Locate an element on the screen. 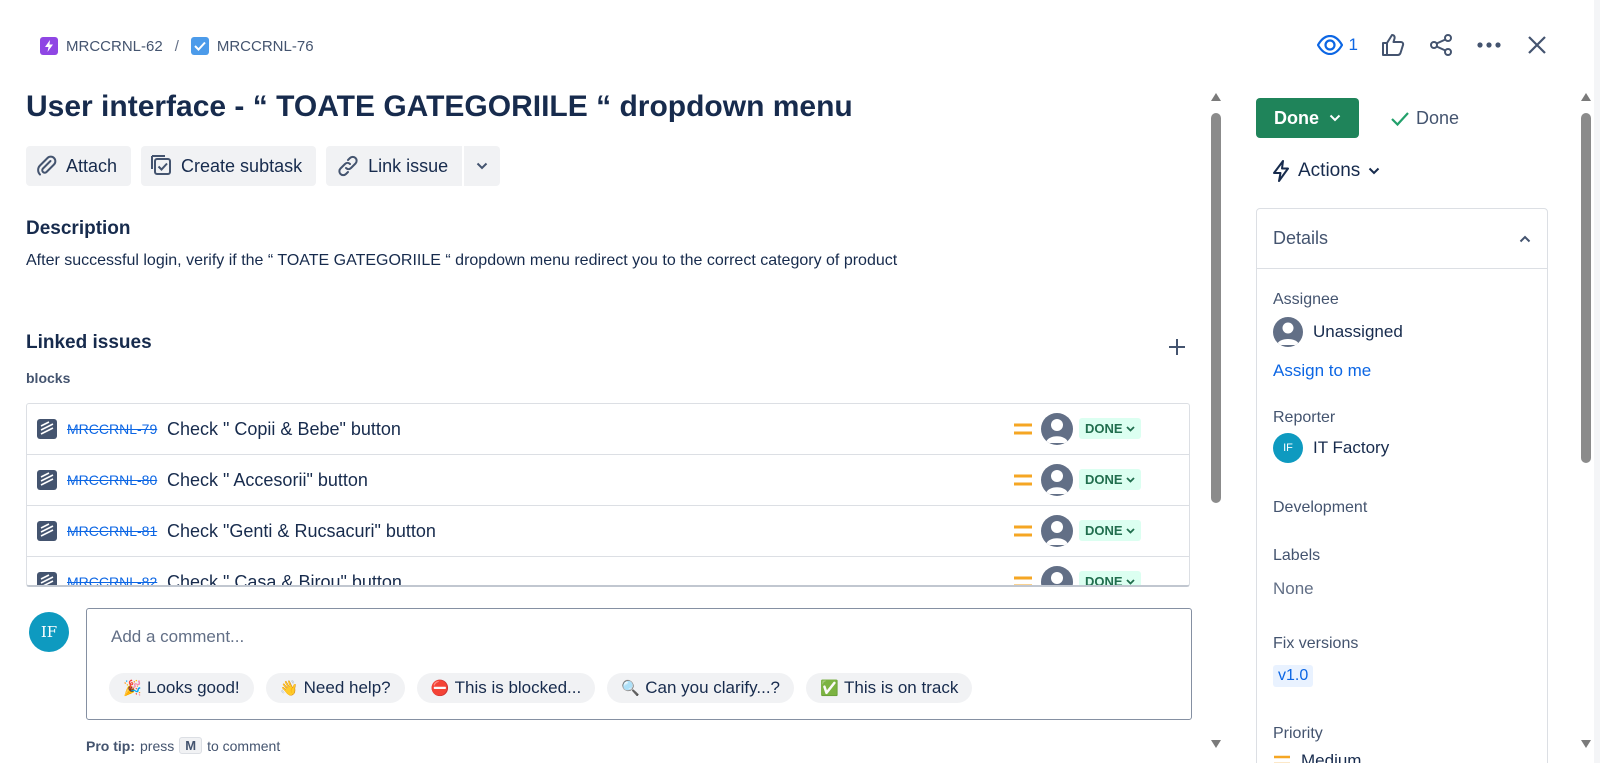 This screenshot has height=763, width=1600. watch-button: 1 is located at coordinates (1337, 45).